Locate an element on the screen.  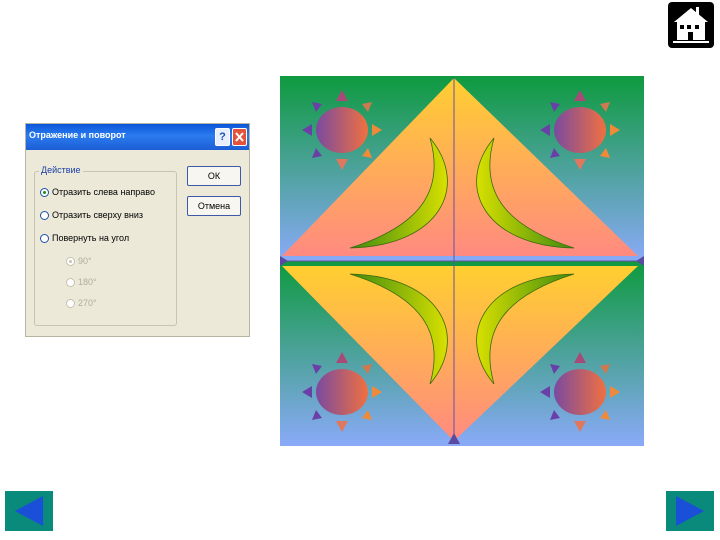
close-icon is located at coordinates (239, 137).